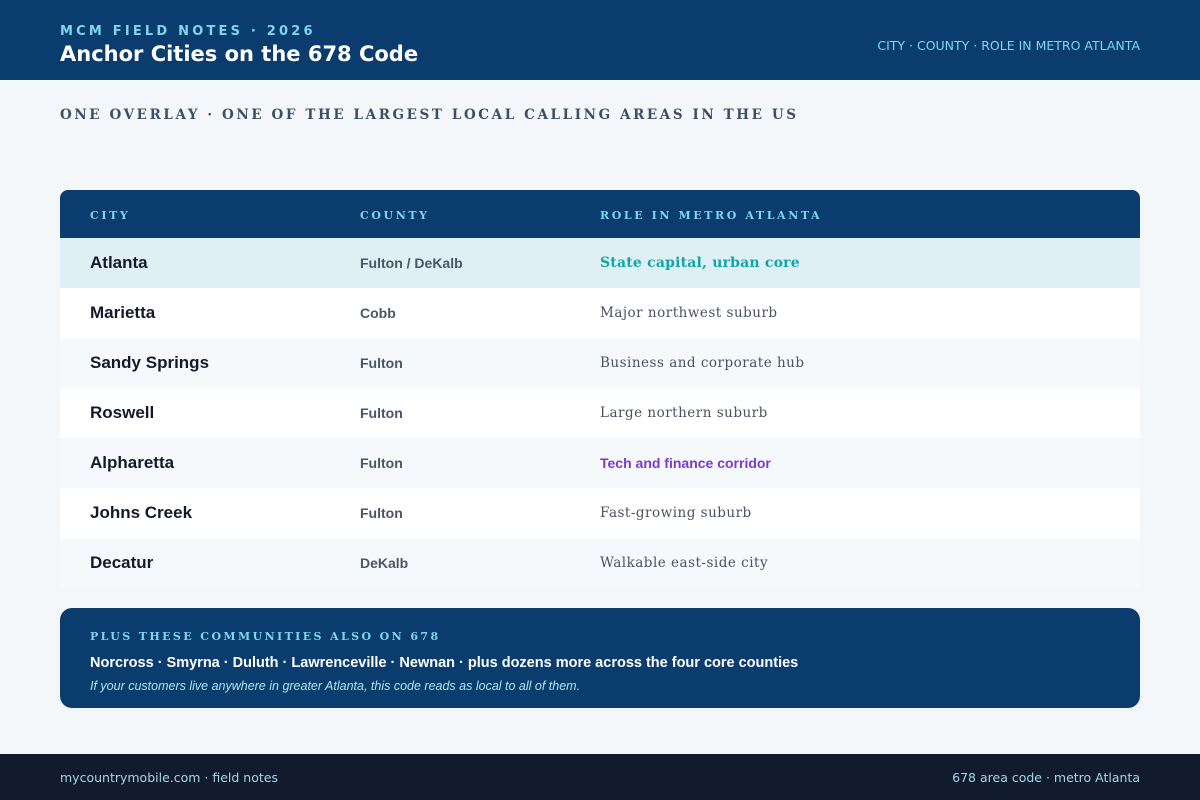 The image size is (1200, 800). What do you see at coordinates (132, 462) in the screenshot?
I see `city-cell: Alpharetta` at bounding box center [132, 462].